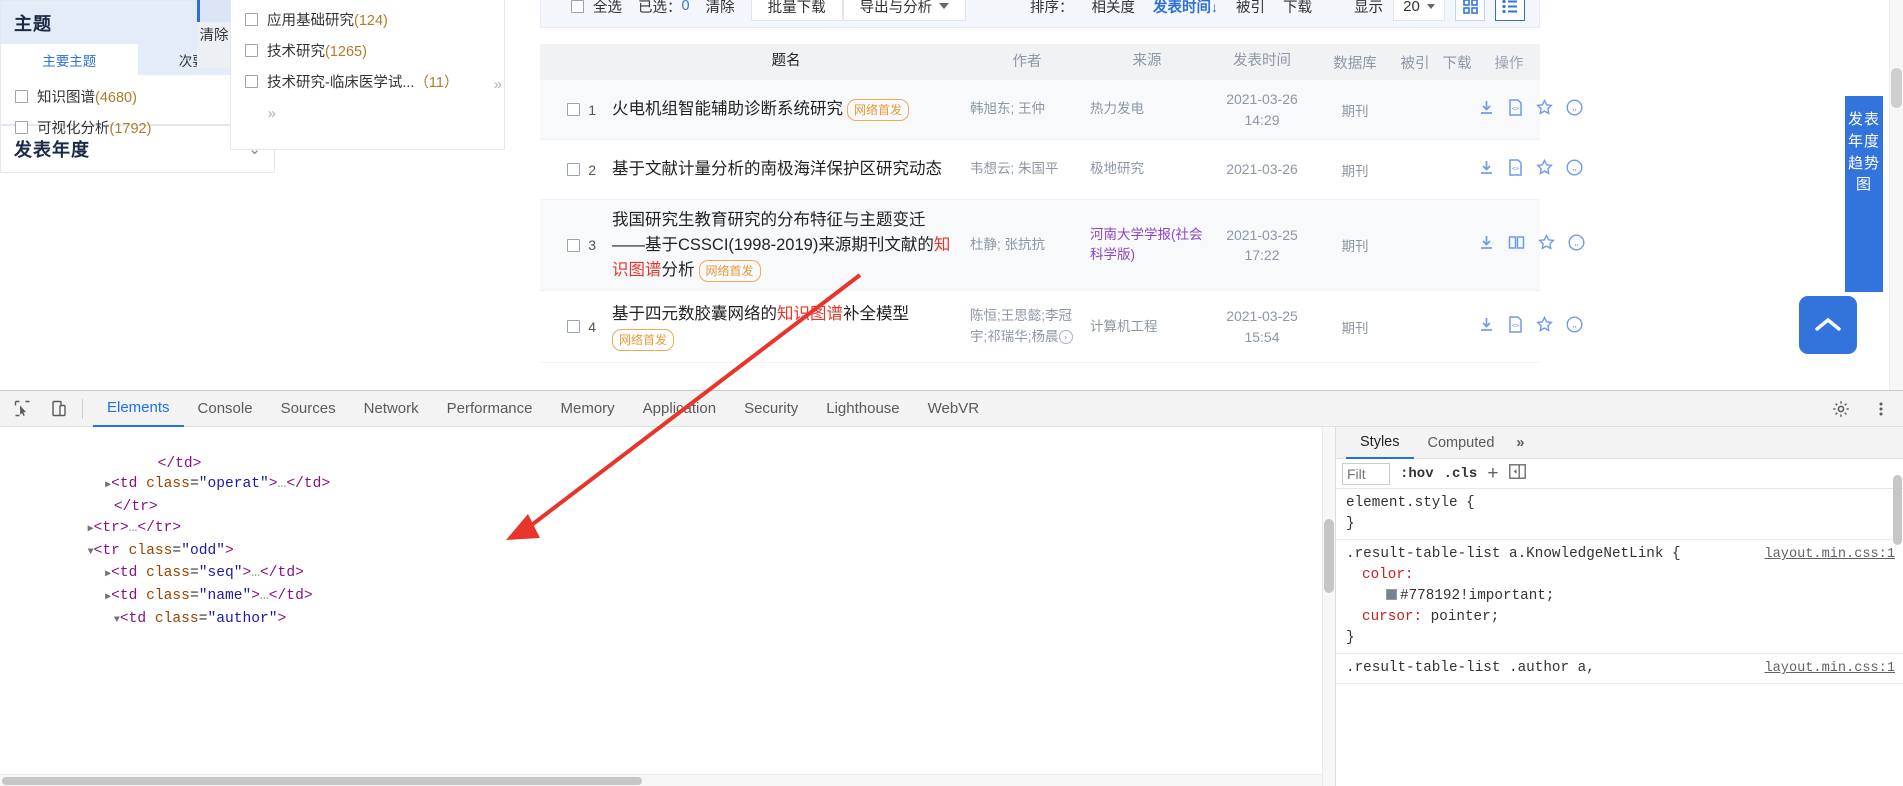 This screenshot has width=1903, height=786. What do you see at coordinates (1470, 668) in the screenshot?
I see `style-selector: .result-table-list .author a,` at bounding box center [1470, 668].